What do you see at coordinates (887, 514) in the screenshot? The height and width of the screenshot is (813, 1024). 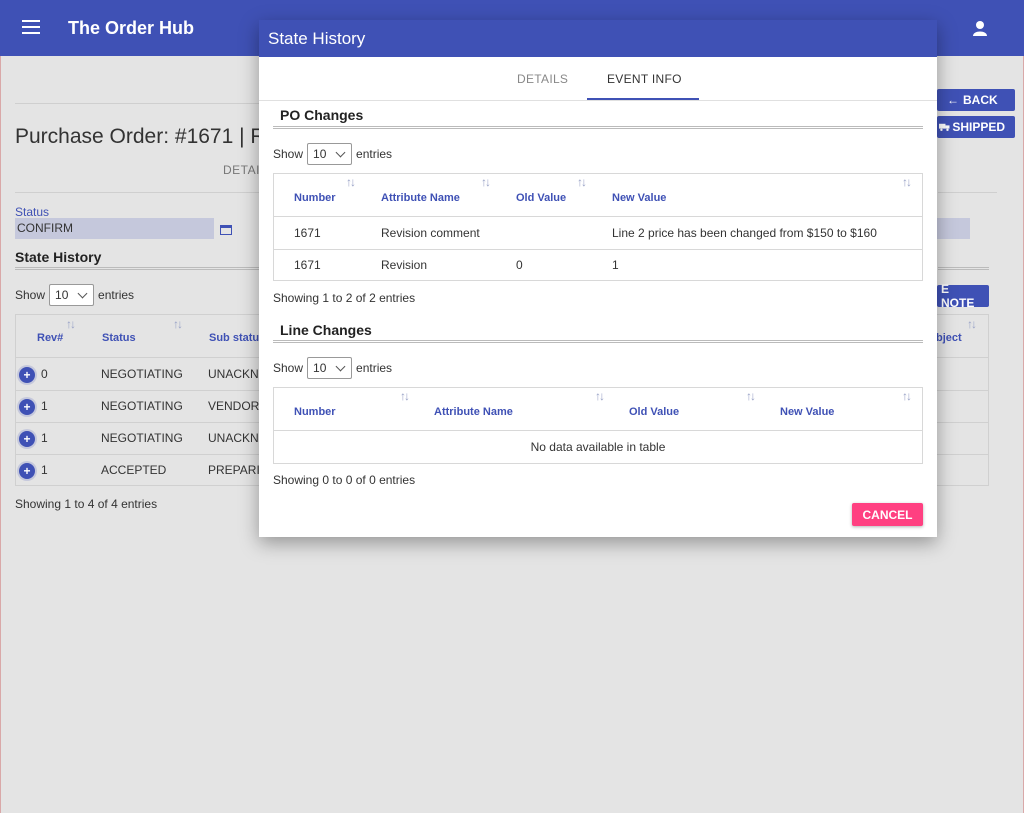 I see `cancel-button: CANCEL` at bounding box center [887, 514].